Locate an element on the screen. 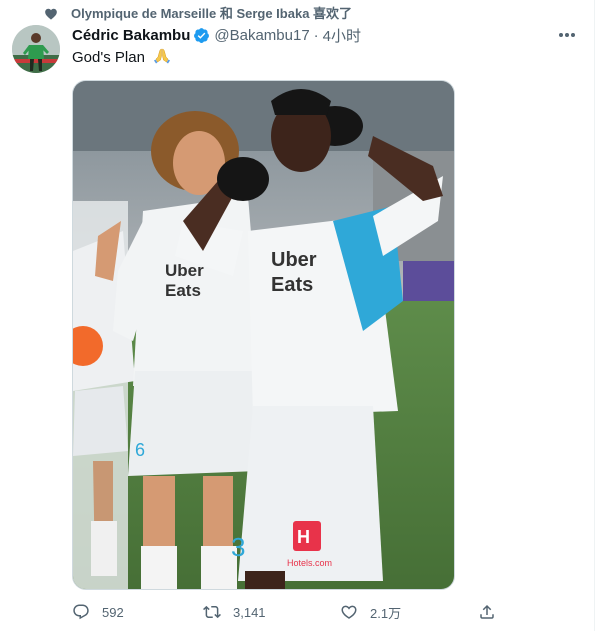 The image size is (595, 631). social-context-text: Olympique de Marseille 和 Serge Ibaka 喜欢了 is located at coordinates (211, 14).